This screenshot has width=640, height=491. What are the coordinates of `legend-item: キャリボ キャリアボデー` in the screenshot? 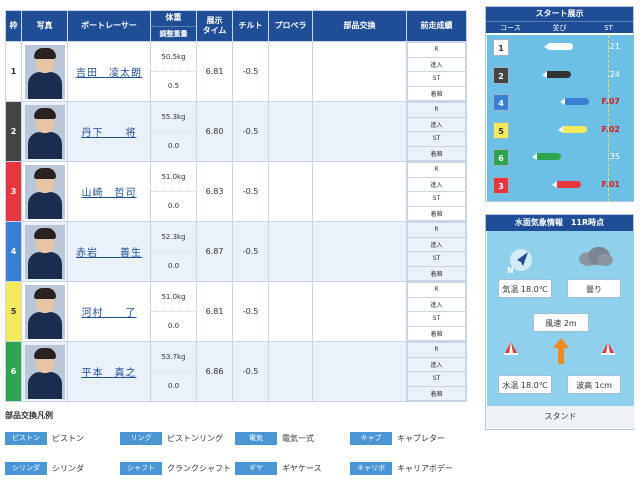 It's located at (407, 468).